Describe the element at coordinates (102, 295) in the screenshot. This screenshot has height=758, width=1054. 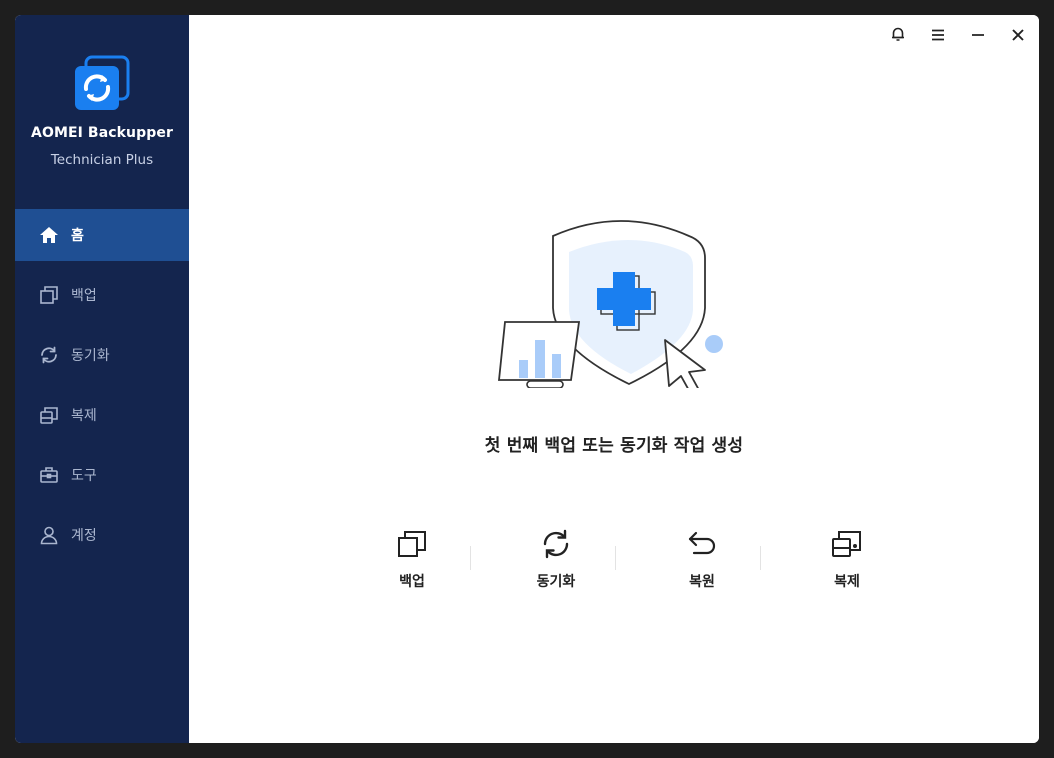
I see `sidebar-item-backup: 백업` at that location.